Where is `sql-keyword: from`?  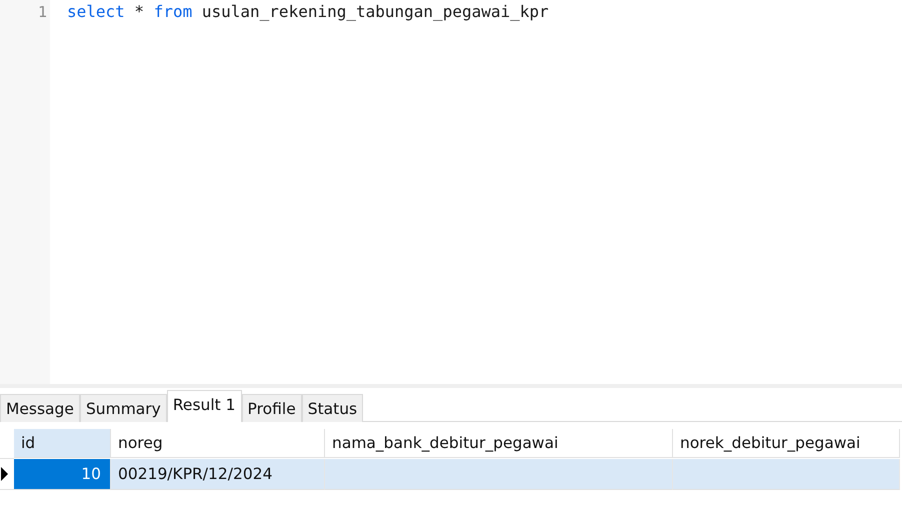
sql-keyword: from is located at coordinates (173, 12).